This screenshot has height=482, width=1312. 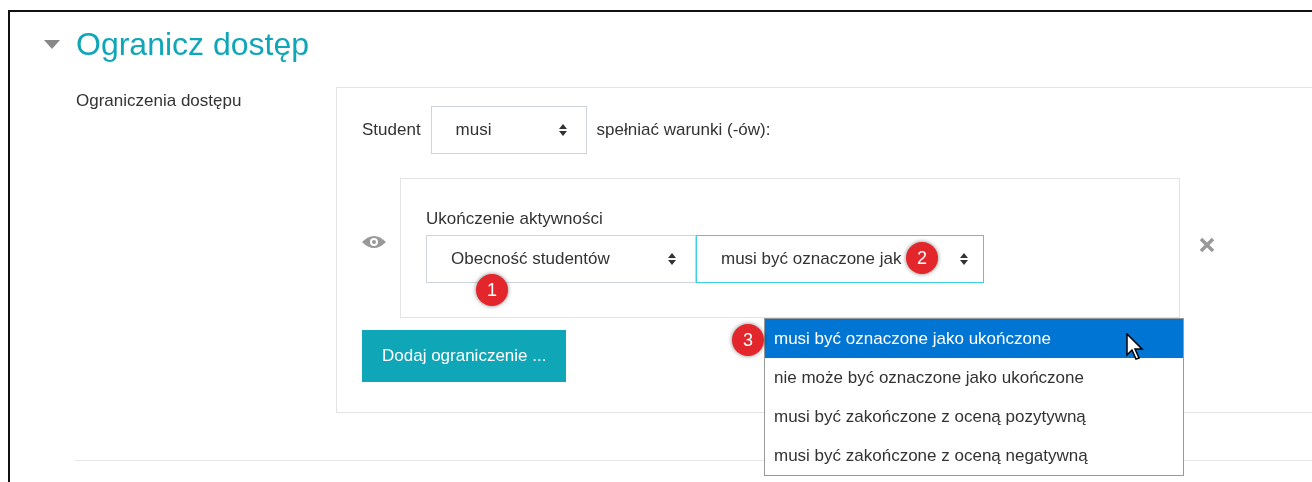 What do you see at coordinates (374, 242) in the screenshot?
I see `eye-icon` at bounding box center [374, 242].